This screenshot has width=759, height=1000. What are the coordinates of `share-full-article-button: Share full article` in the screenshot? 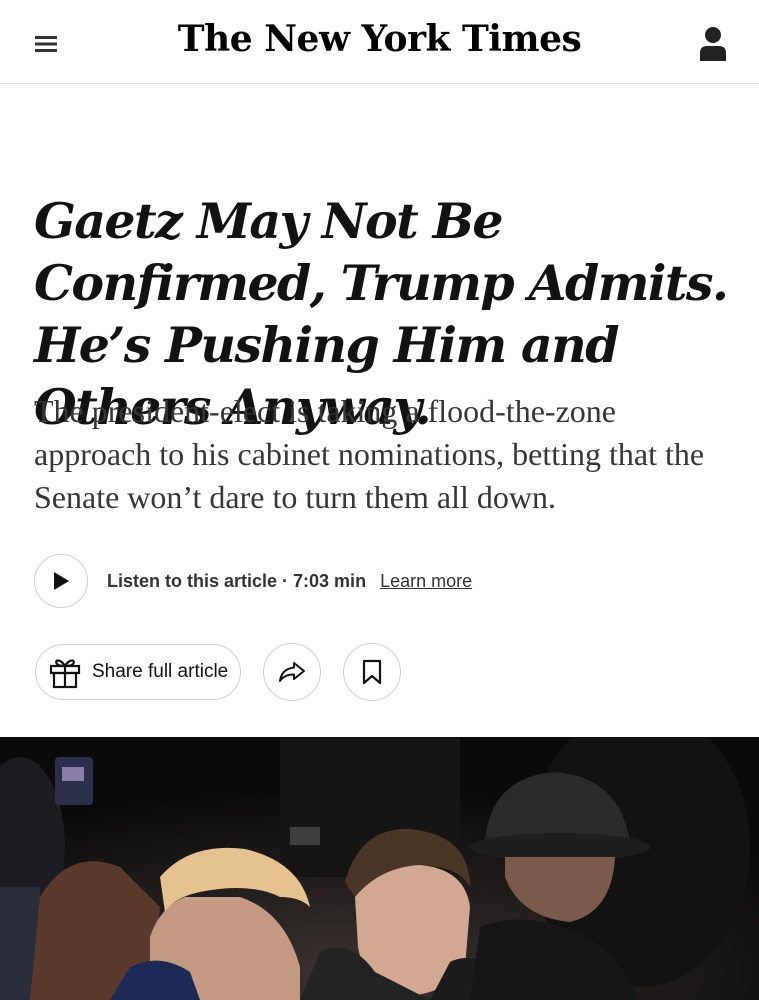 It's located at (138, 672).